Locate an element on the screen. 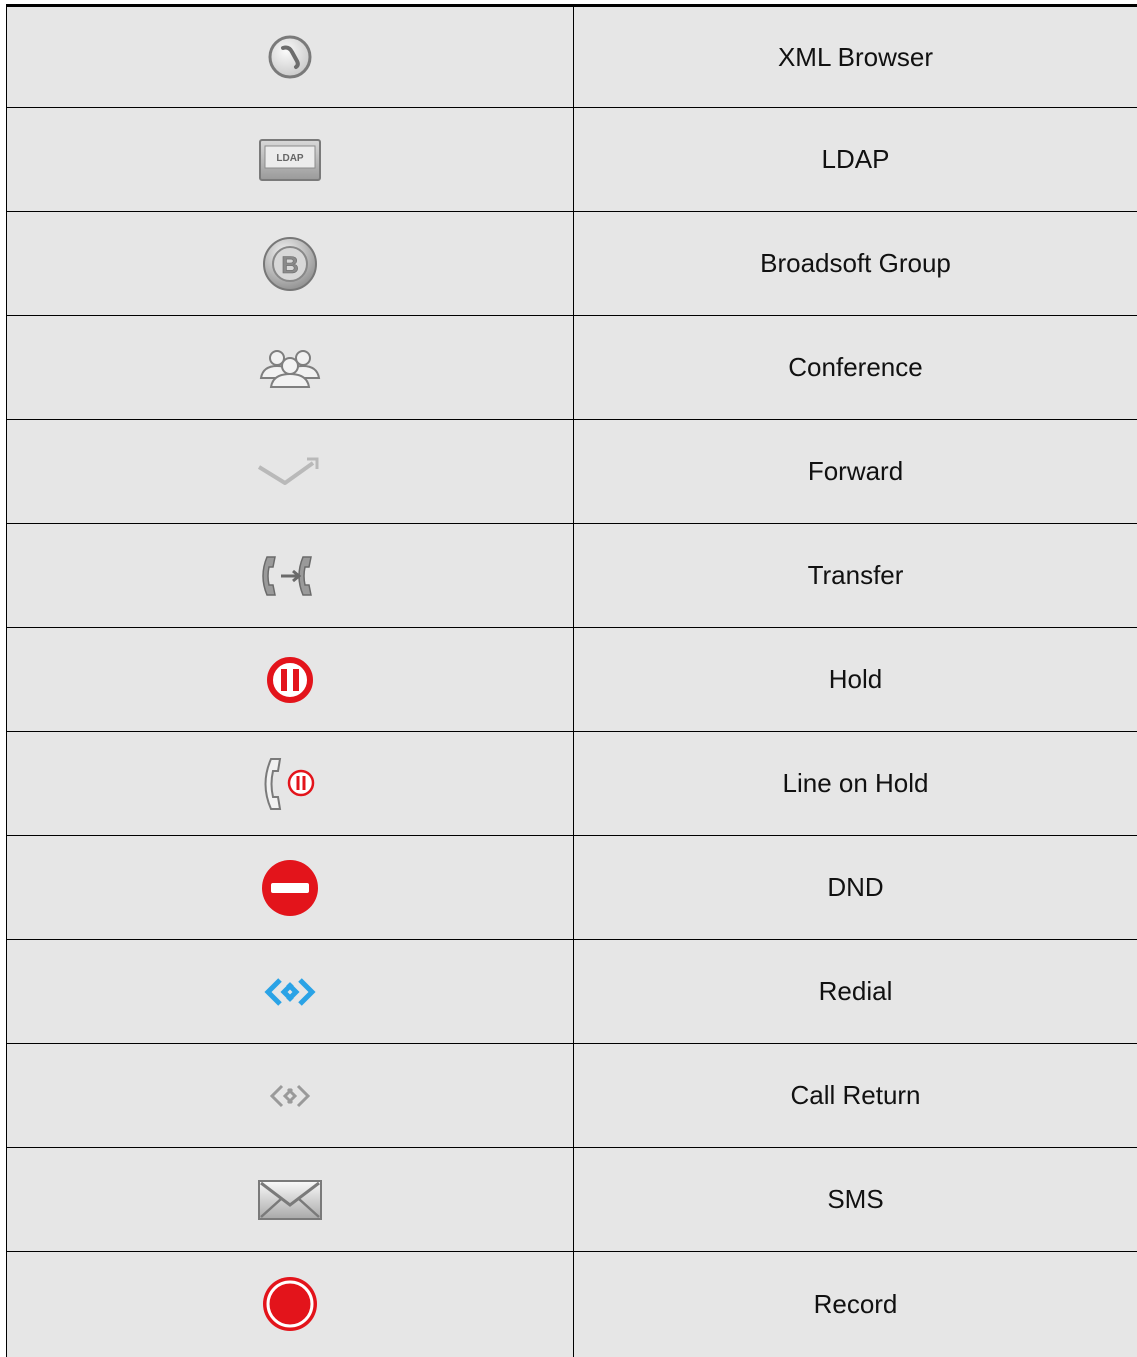 This screenshot has width=1137, height=1357. table-row: Hold is located at coordinates (572, 680).